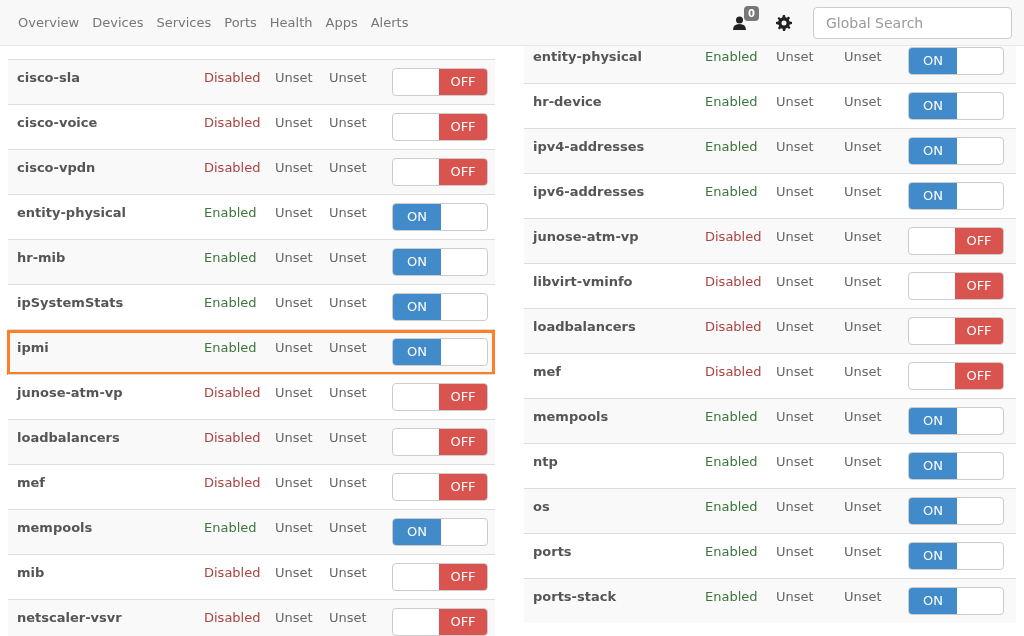  I want to click on notification-count: 0, so click(751, 13).